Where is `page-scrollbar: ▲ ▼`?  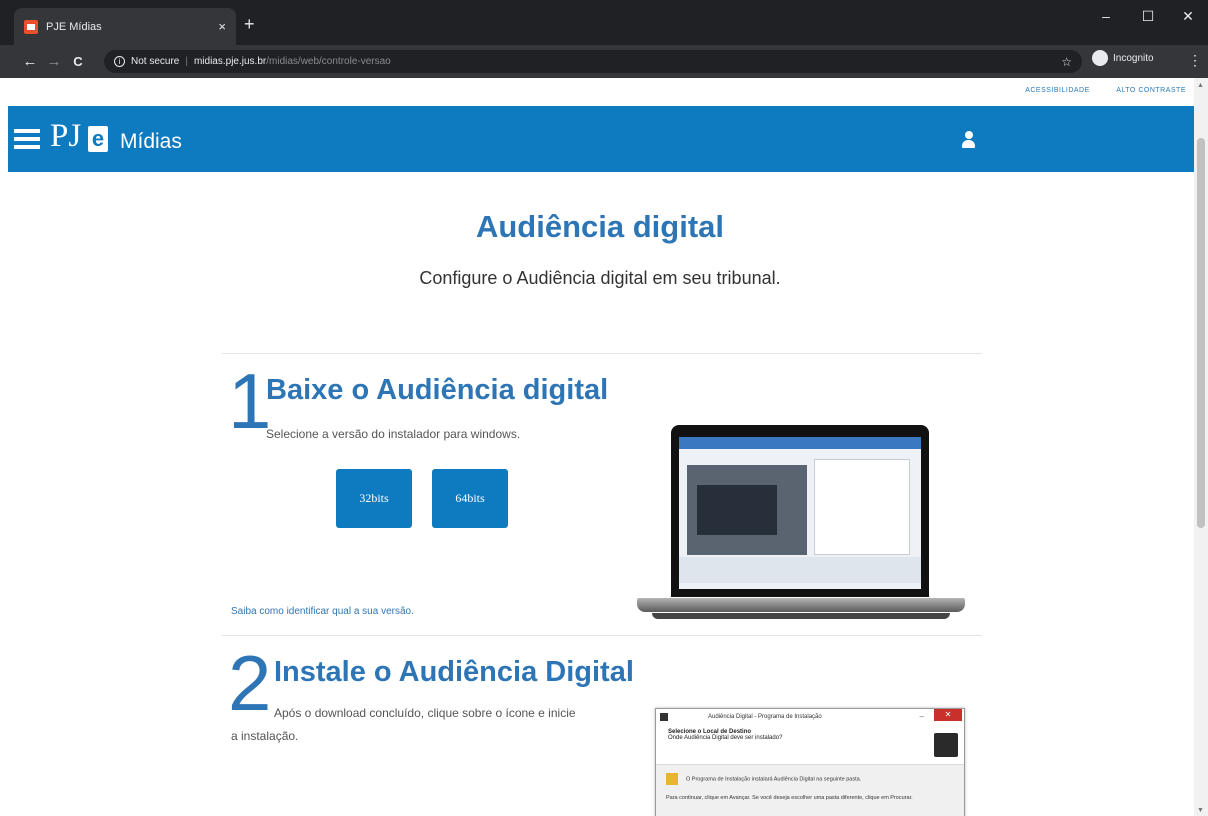 page-scrollbar: ▲ ▼ is located at coordinates (1201, 447).